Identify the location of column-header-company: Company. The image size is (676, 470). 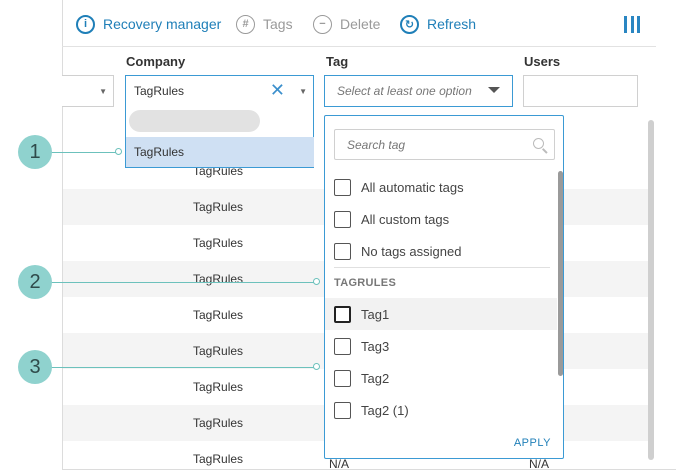
(155, 61).